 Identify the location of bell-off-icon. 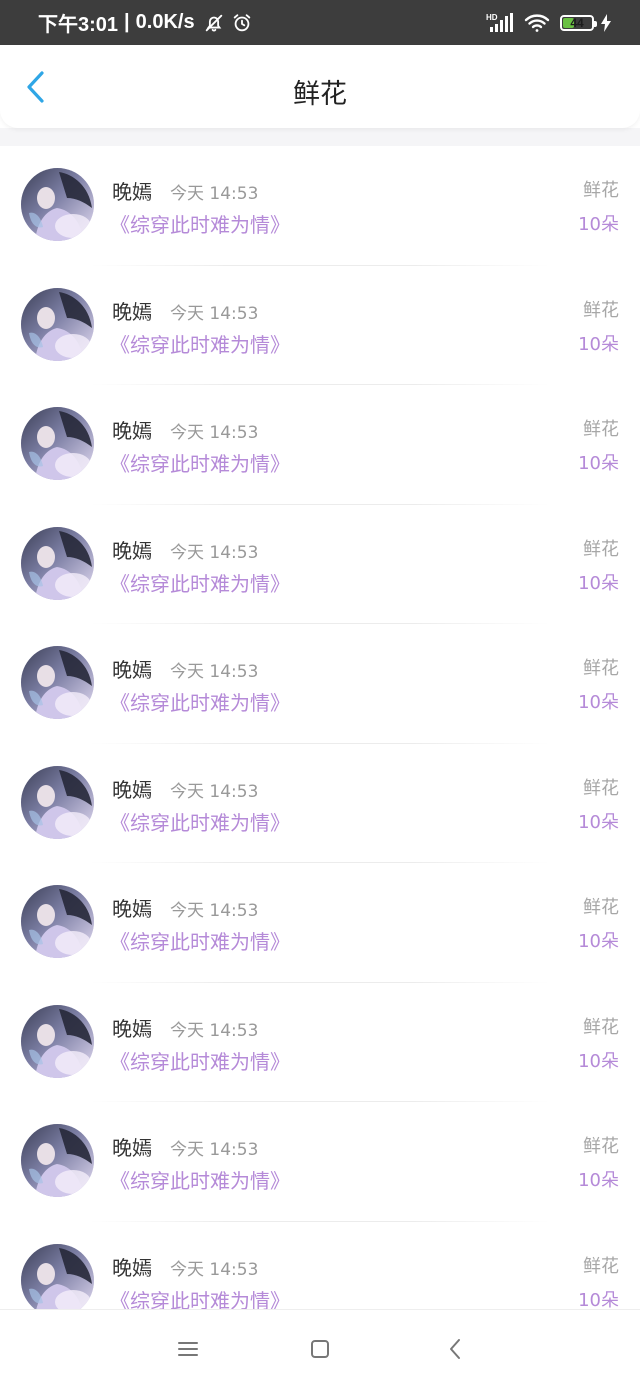
(214, 23).